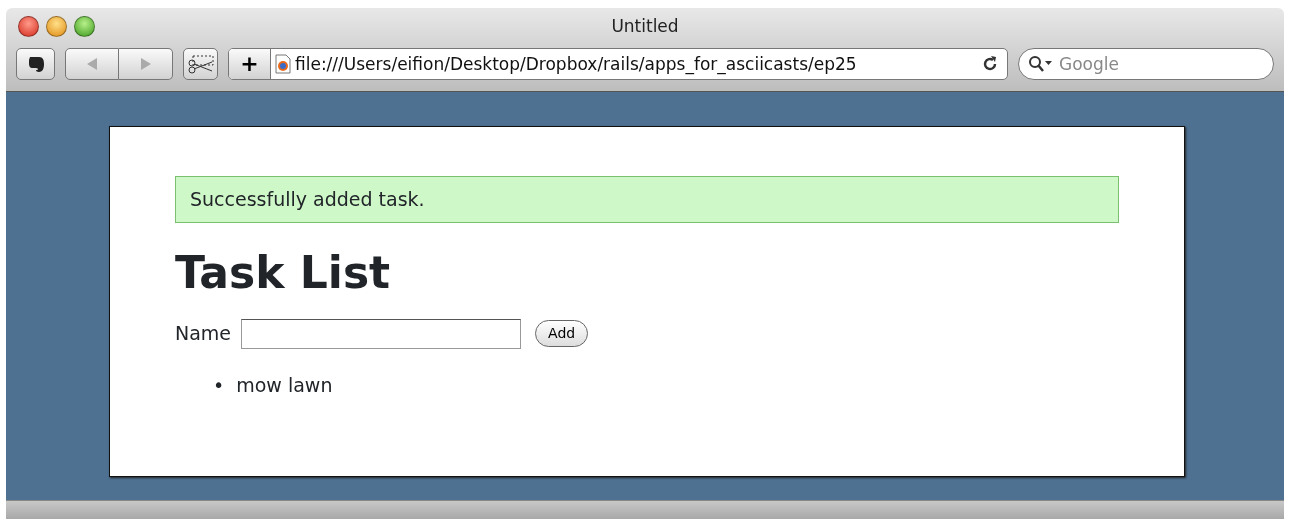 This screenshot has width=1290, height=519. What do you see at coordinates (28, 26) in the screenshot?
I see `close-button` at bounding box center [28, 26].